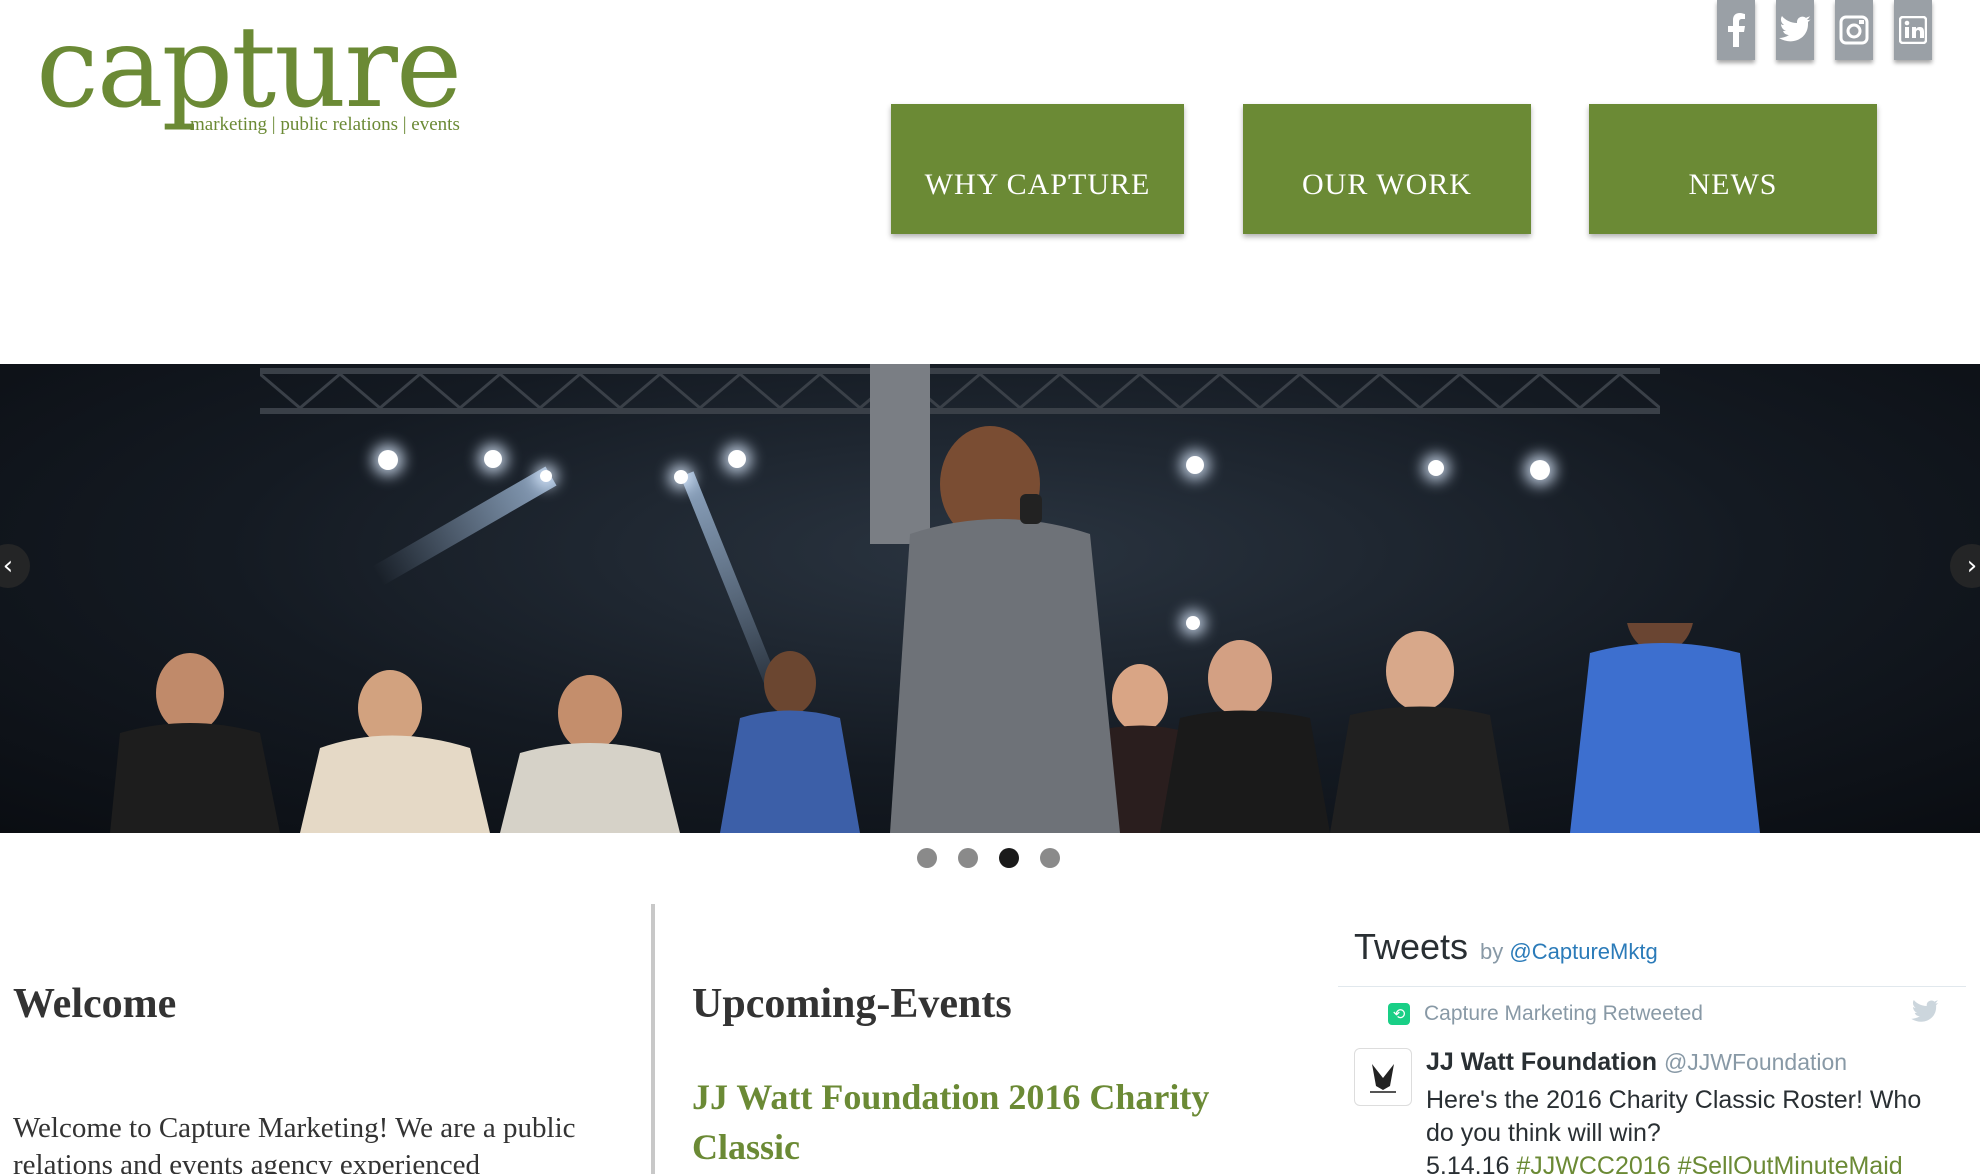 This screenshot has height=1174, width=1980. What do you see at coordinates (1854, 30) in the screenshot?
I see `instagram-icon` at bounding box center [1854, 30].